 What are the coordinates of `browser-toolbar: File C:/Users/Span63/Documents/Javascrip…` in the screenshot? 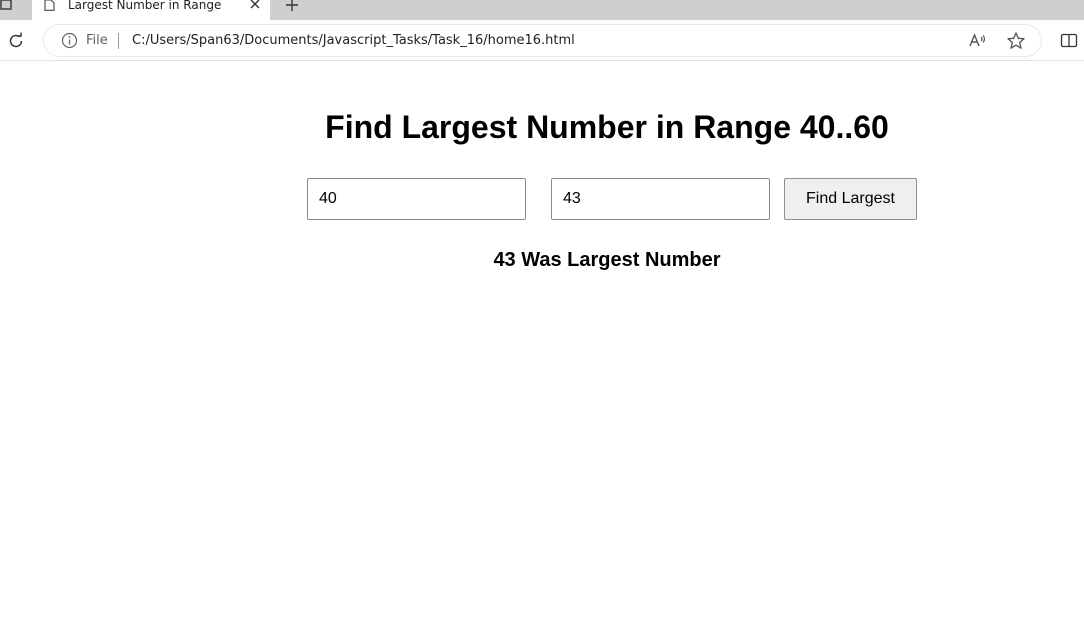 It's located at (542, 40).